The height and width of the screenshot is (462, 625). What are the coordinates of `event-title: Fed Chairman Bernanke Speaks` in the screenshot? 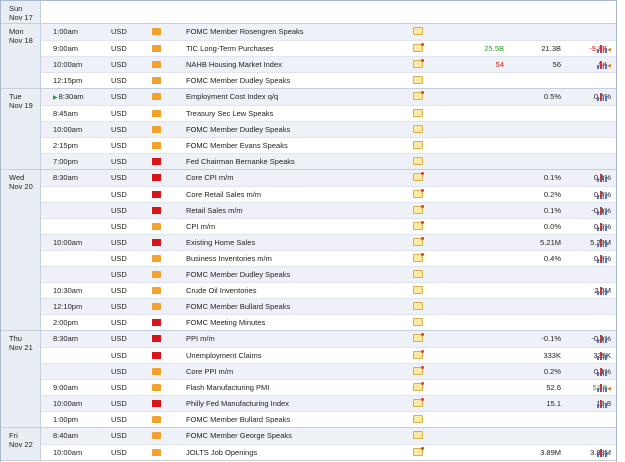 It's located at (240, 161).